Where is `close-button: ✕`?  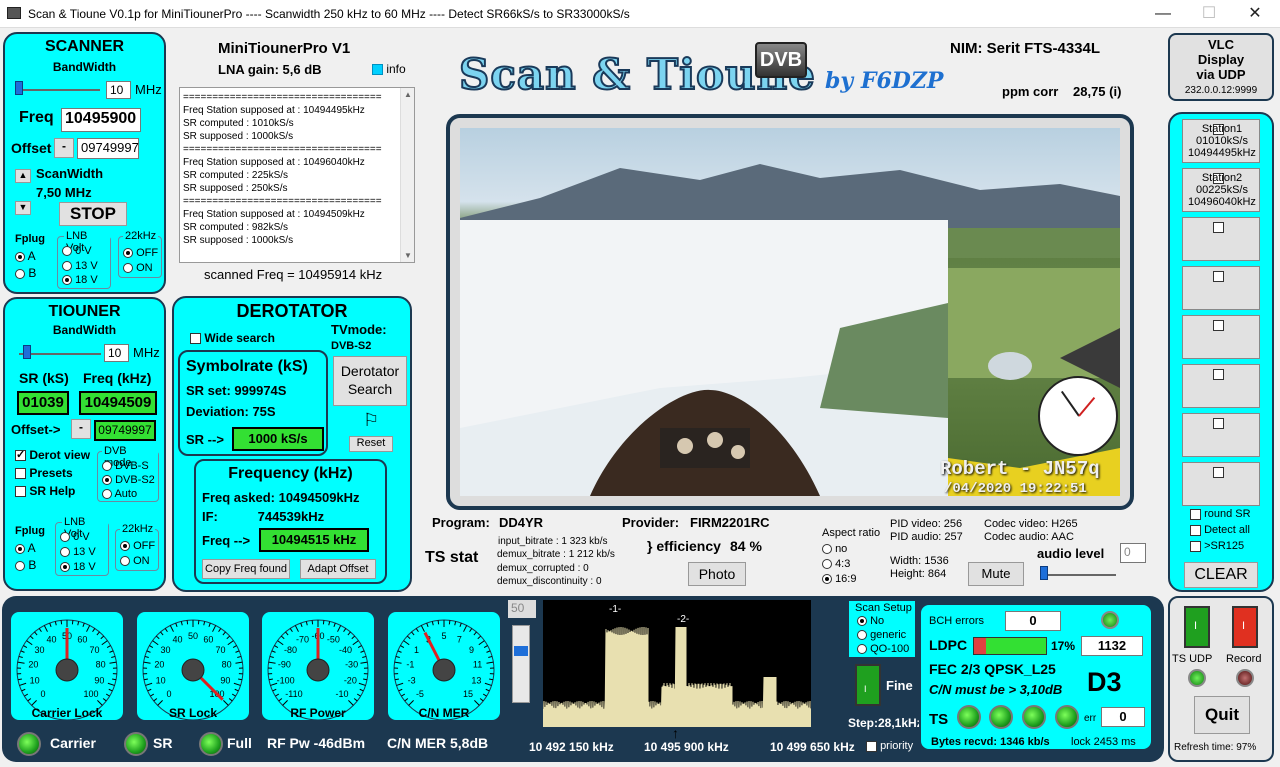
close-button: ✕ is located at coordinates (1255, 14).